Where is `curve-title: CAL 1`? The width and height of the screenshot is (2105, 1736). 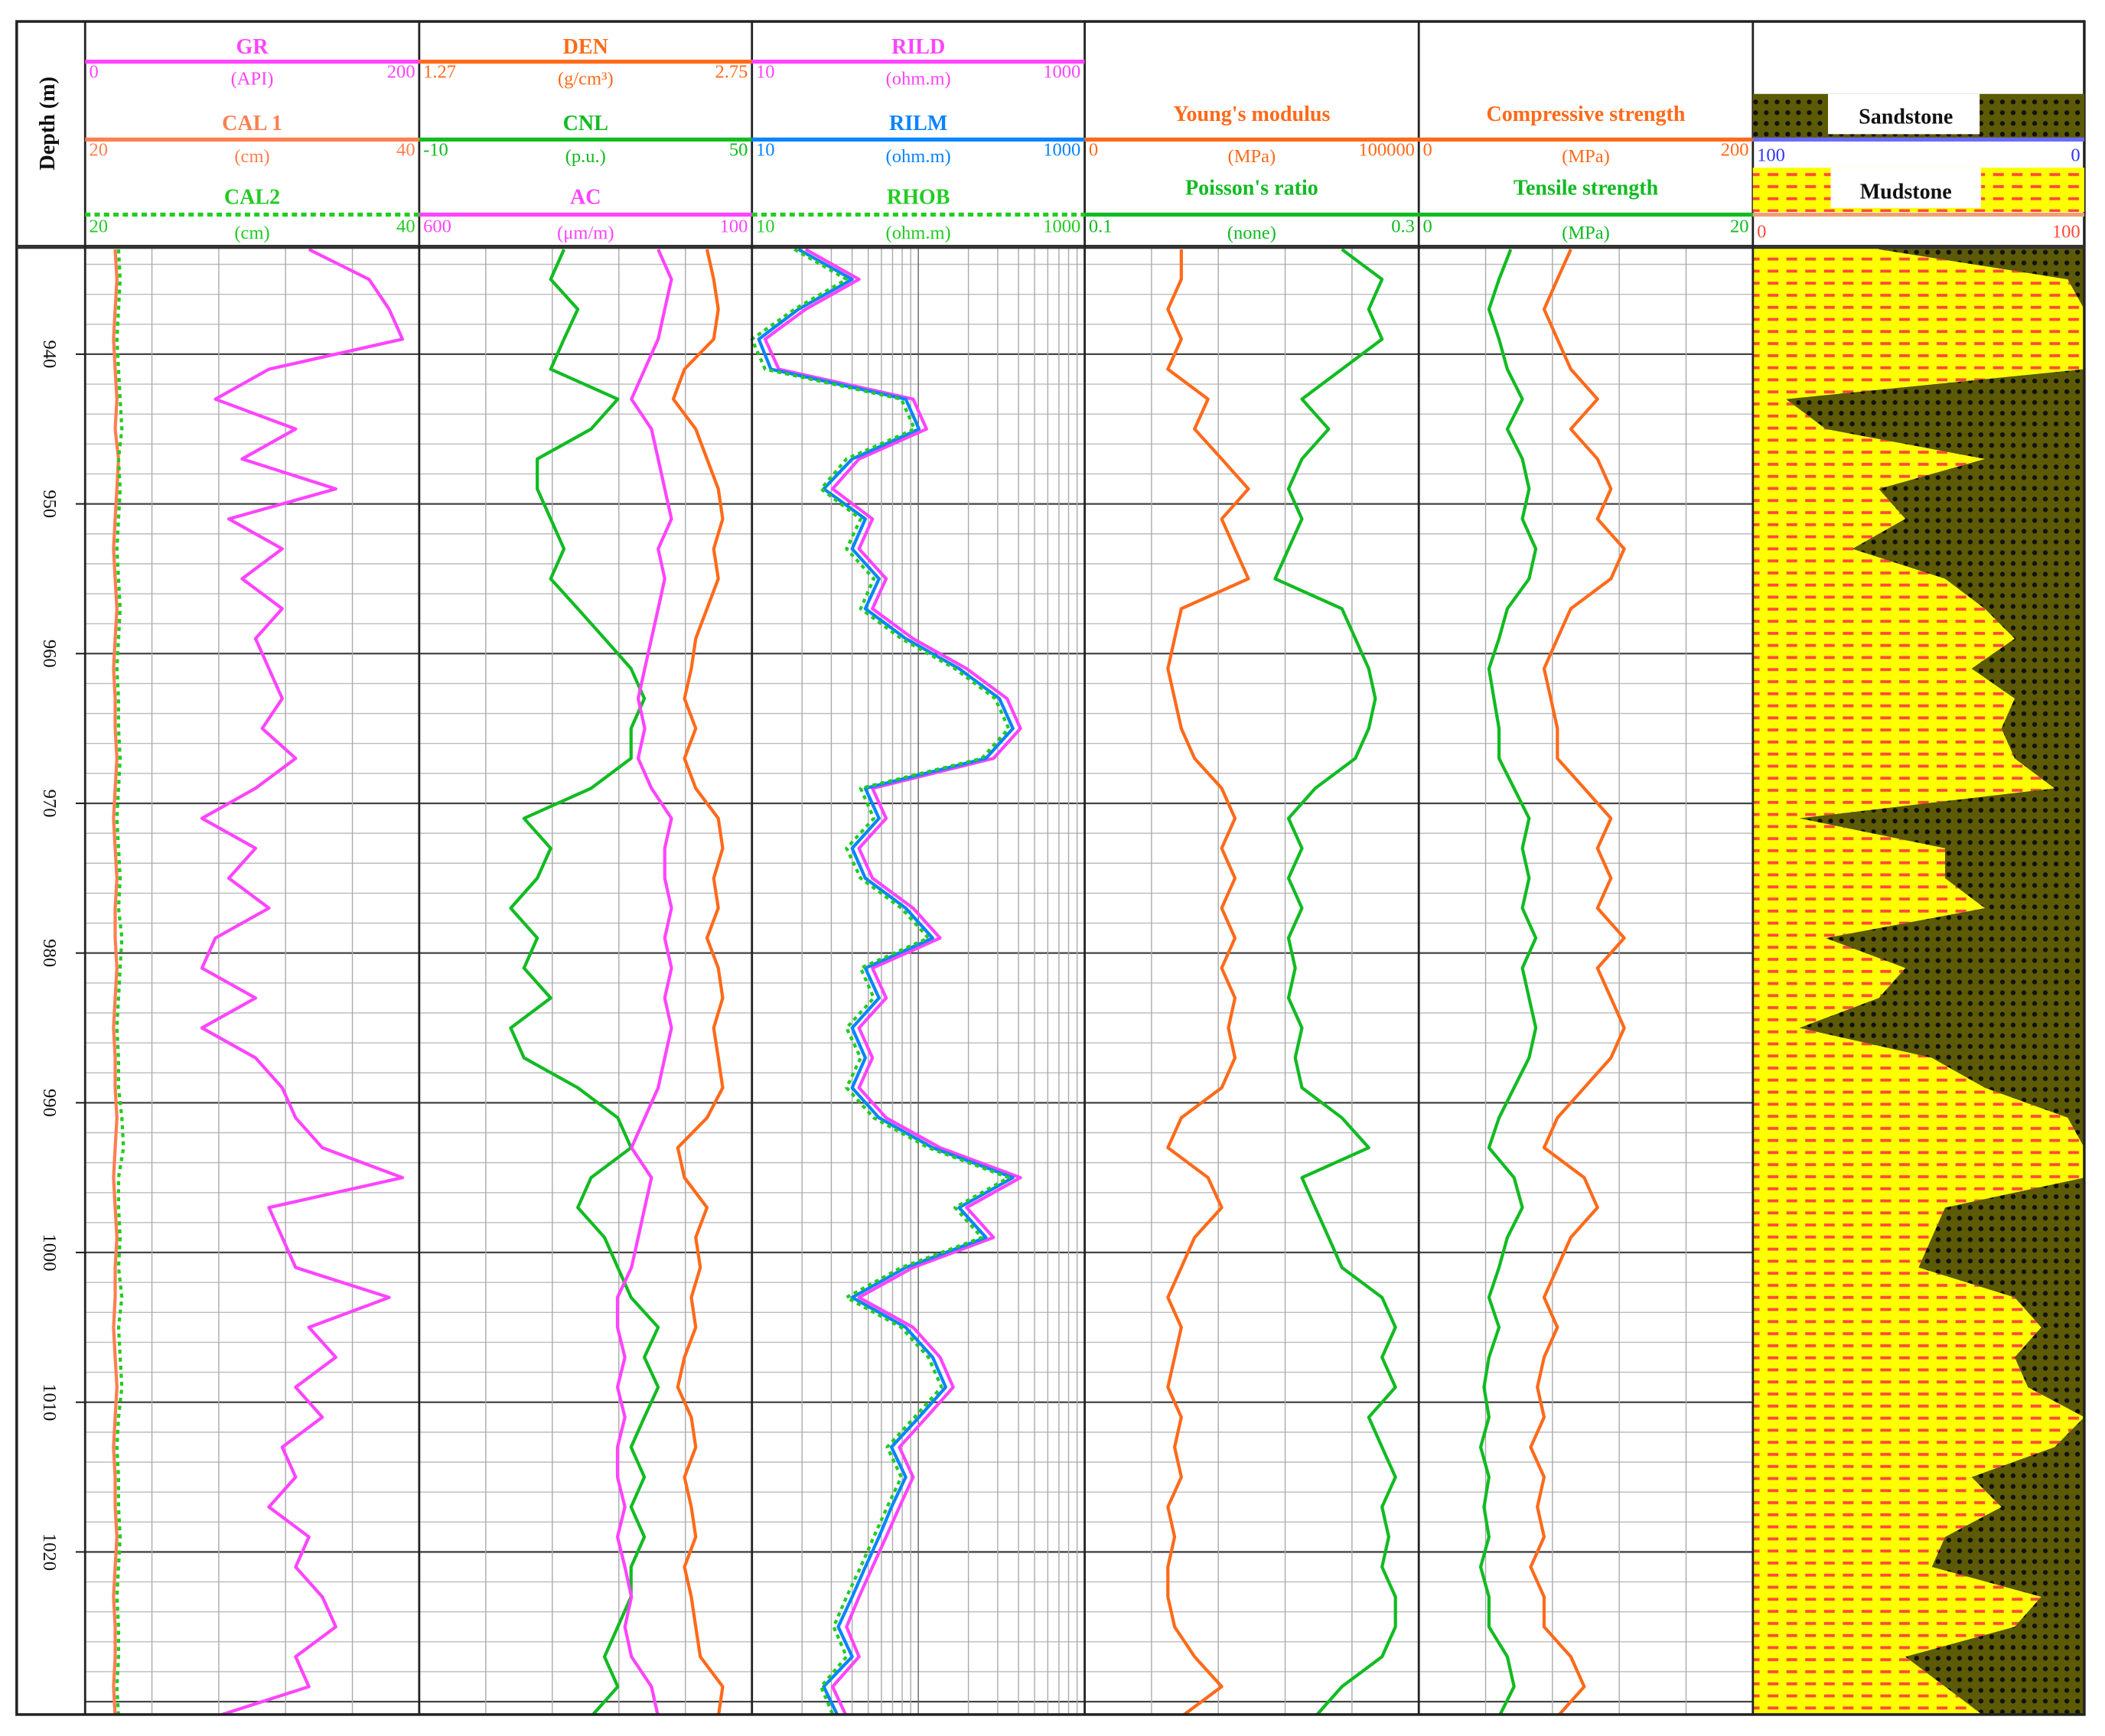
curve-title: CAL 1 is located at coordinates (252, 123).